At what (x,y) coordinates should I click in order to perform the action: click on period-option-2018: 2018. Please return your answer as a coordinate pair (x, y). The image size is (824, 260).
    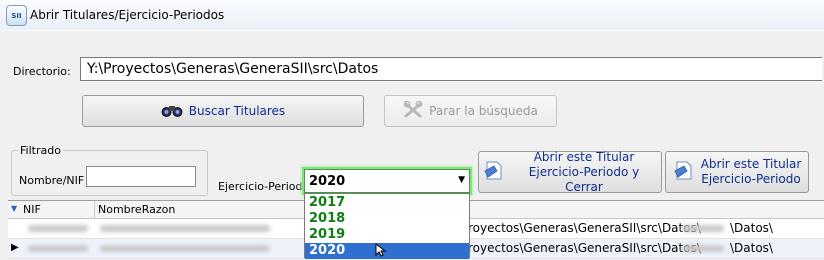
    Looking at the image, I should click on (387, 219).